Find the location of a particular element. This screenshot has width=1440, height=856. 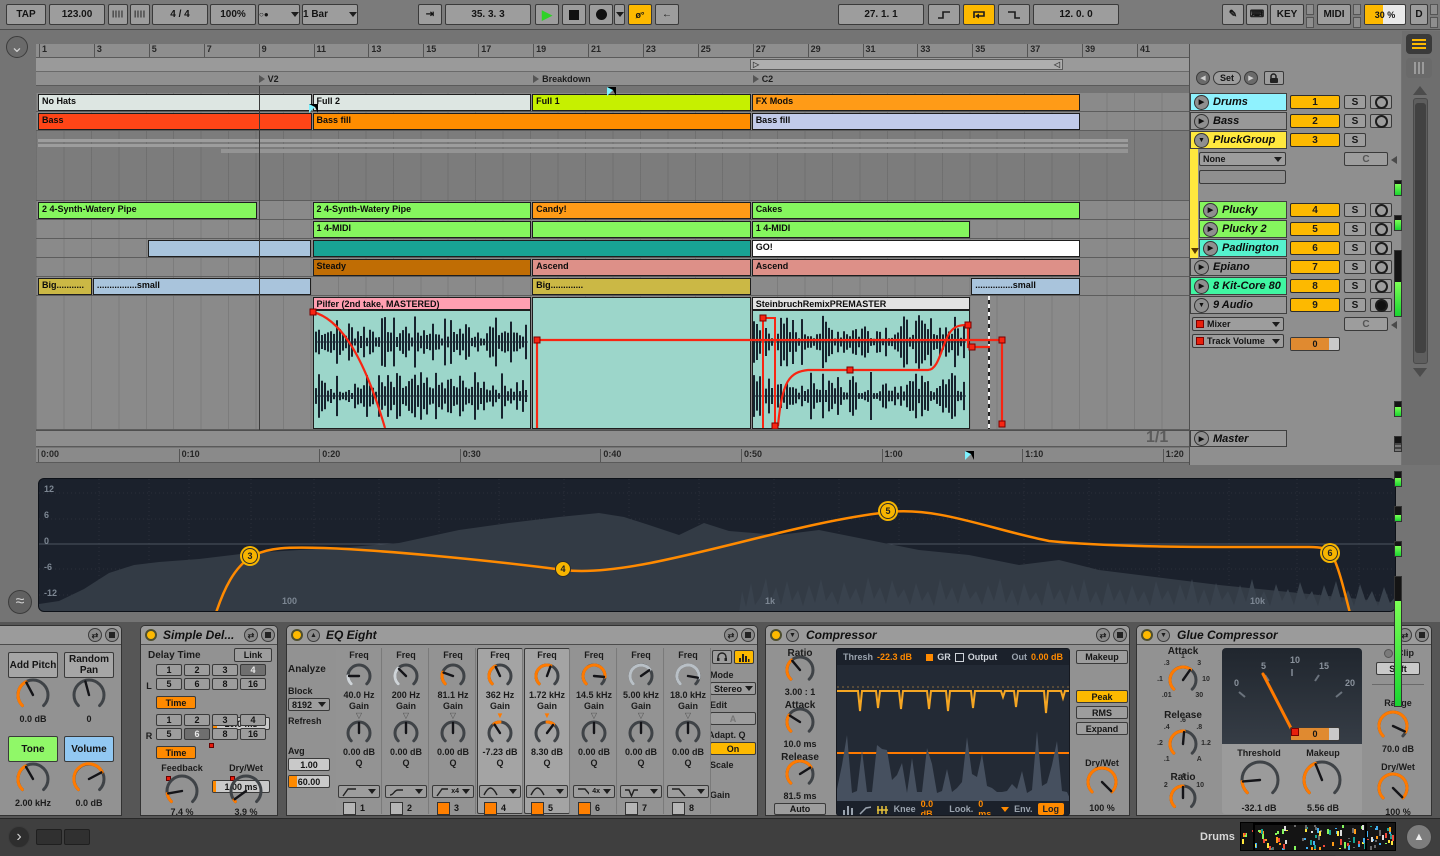

track-header-plucky-2: ▶ Plucky 2 is located at coordinates (1243, 229).